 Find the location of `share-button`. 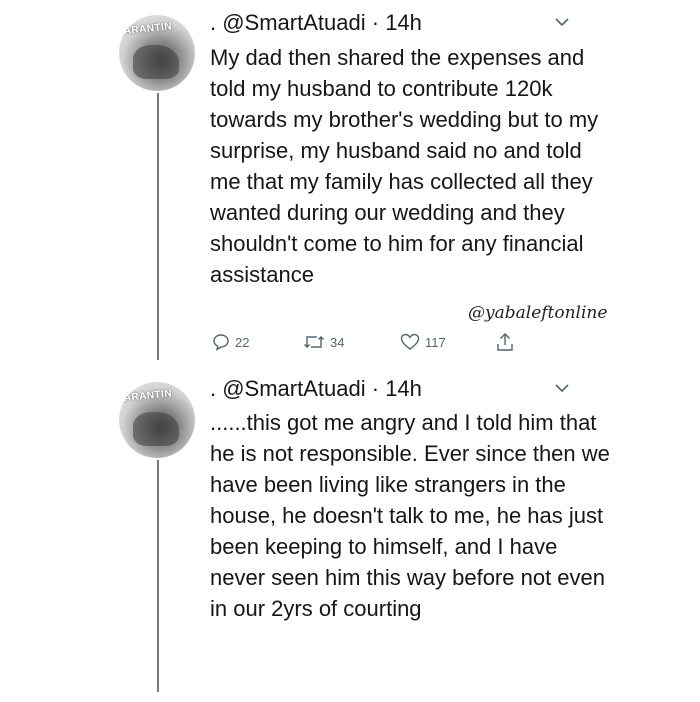

share-button is located at coordinates (507, 342).